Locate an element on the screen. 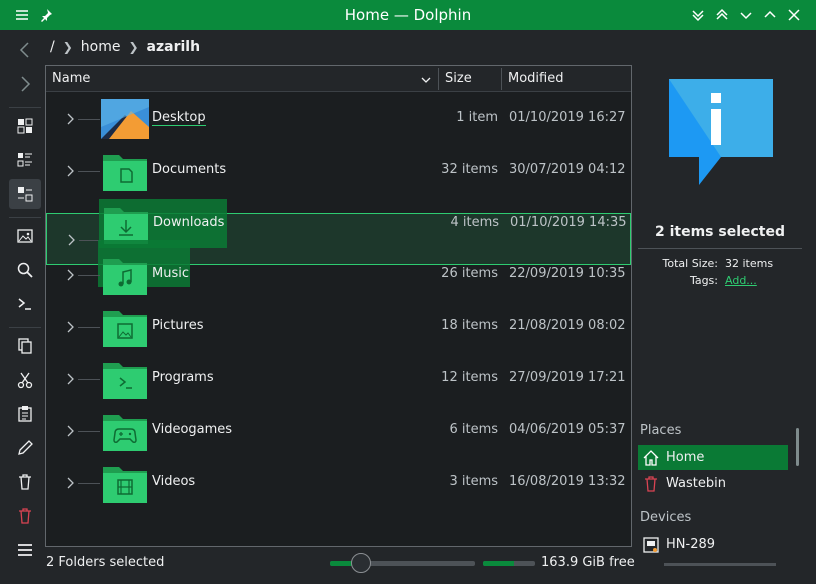 The height and width of the screenshot is (584, 816). keep-above-icon is located at coordinates (722, 15).